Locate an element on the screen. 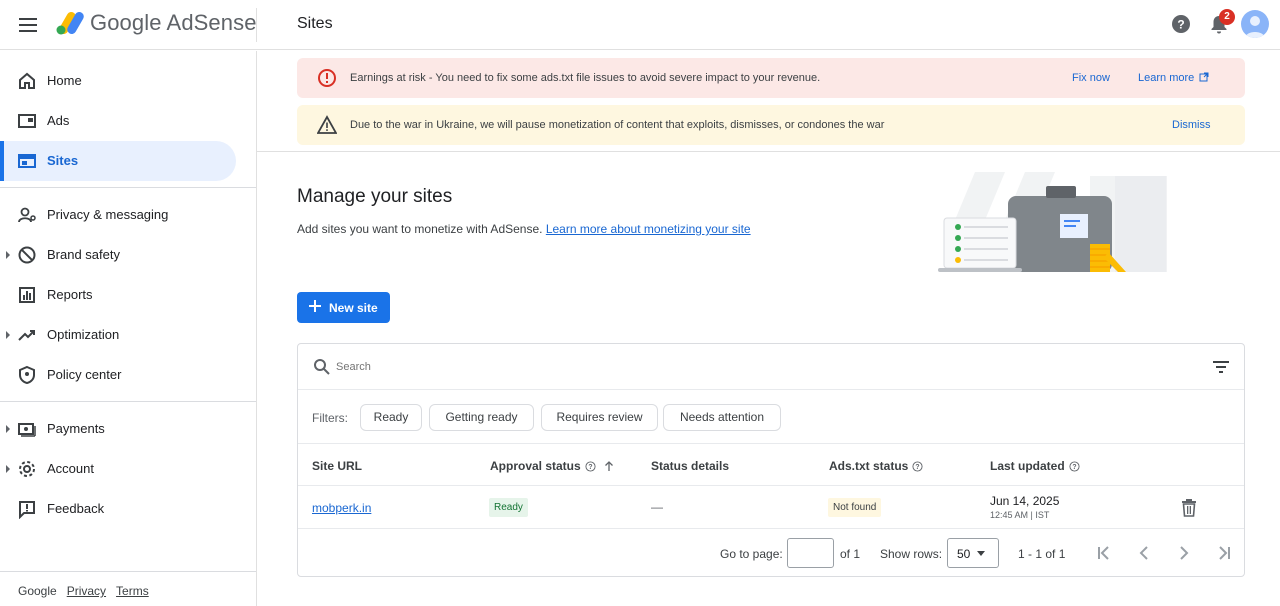  menu-icon is located at coordinates (28, 25).